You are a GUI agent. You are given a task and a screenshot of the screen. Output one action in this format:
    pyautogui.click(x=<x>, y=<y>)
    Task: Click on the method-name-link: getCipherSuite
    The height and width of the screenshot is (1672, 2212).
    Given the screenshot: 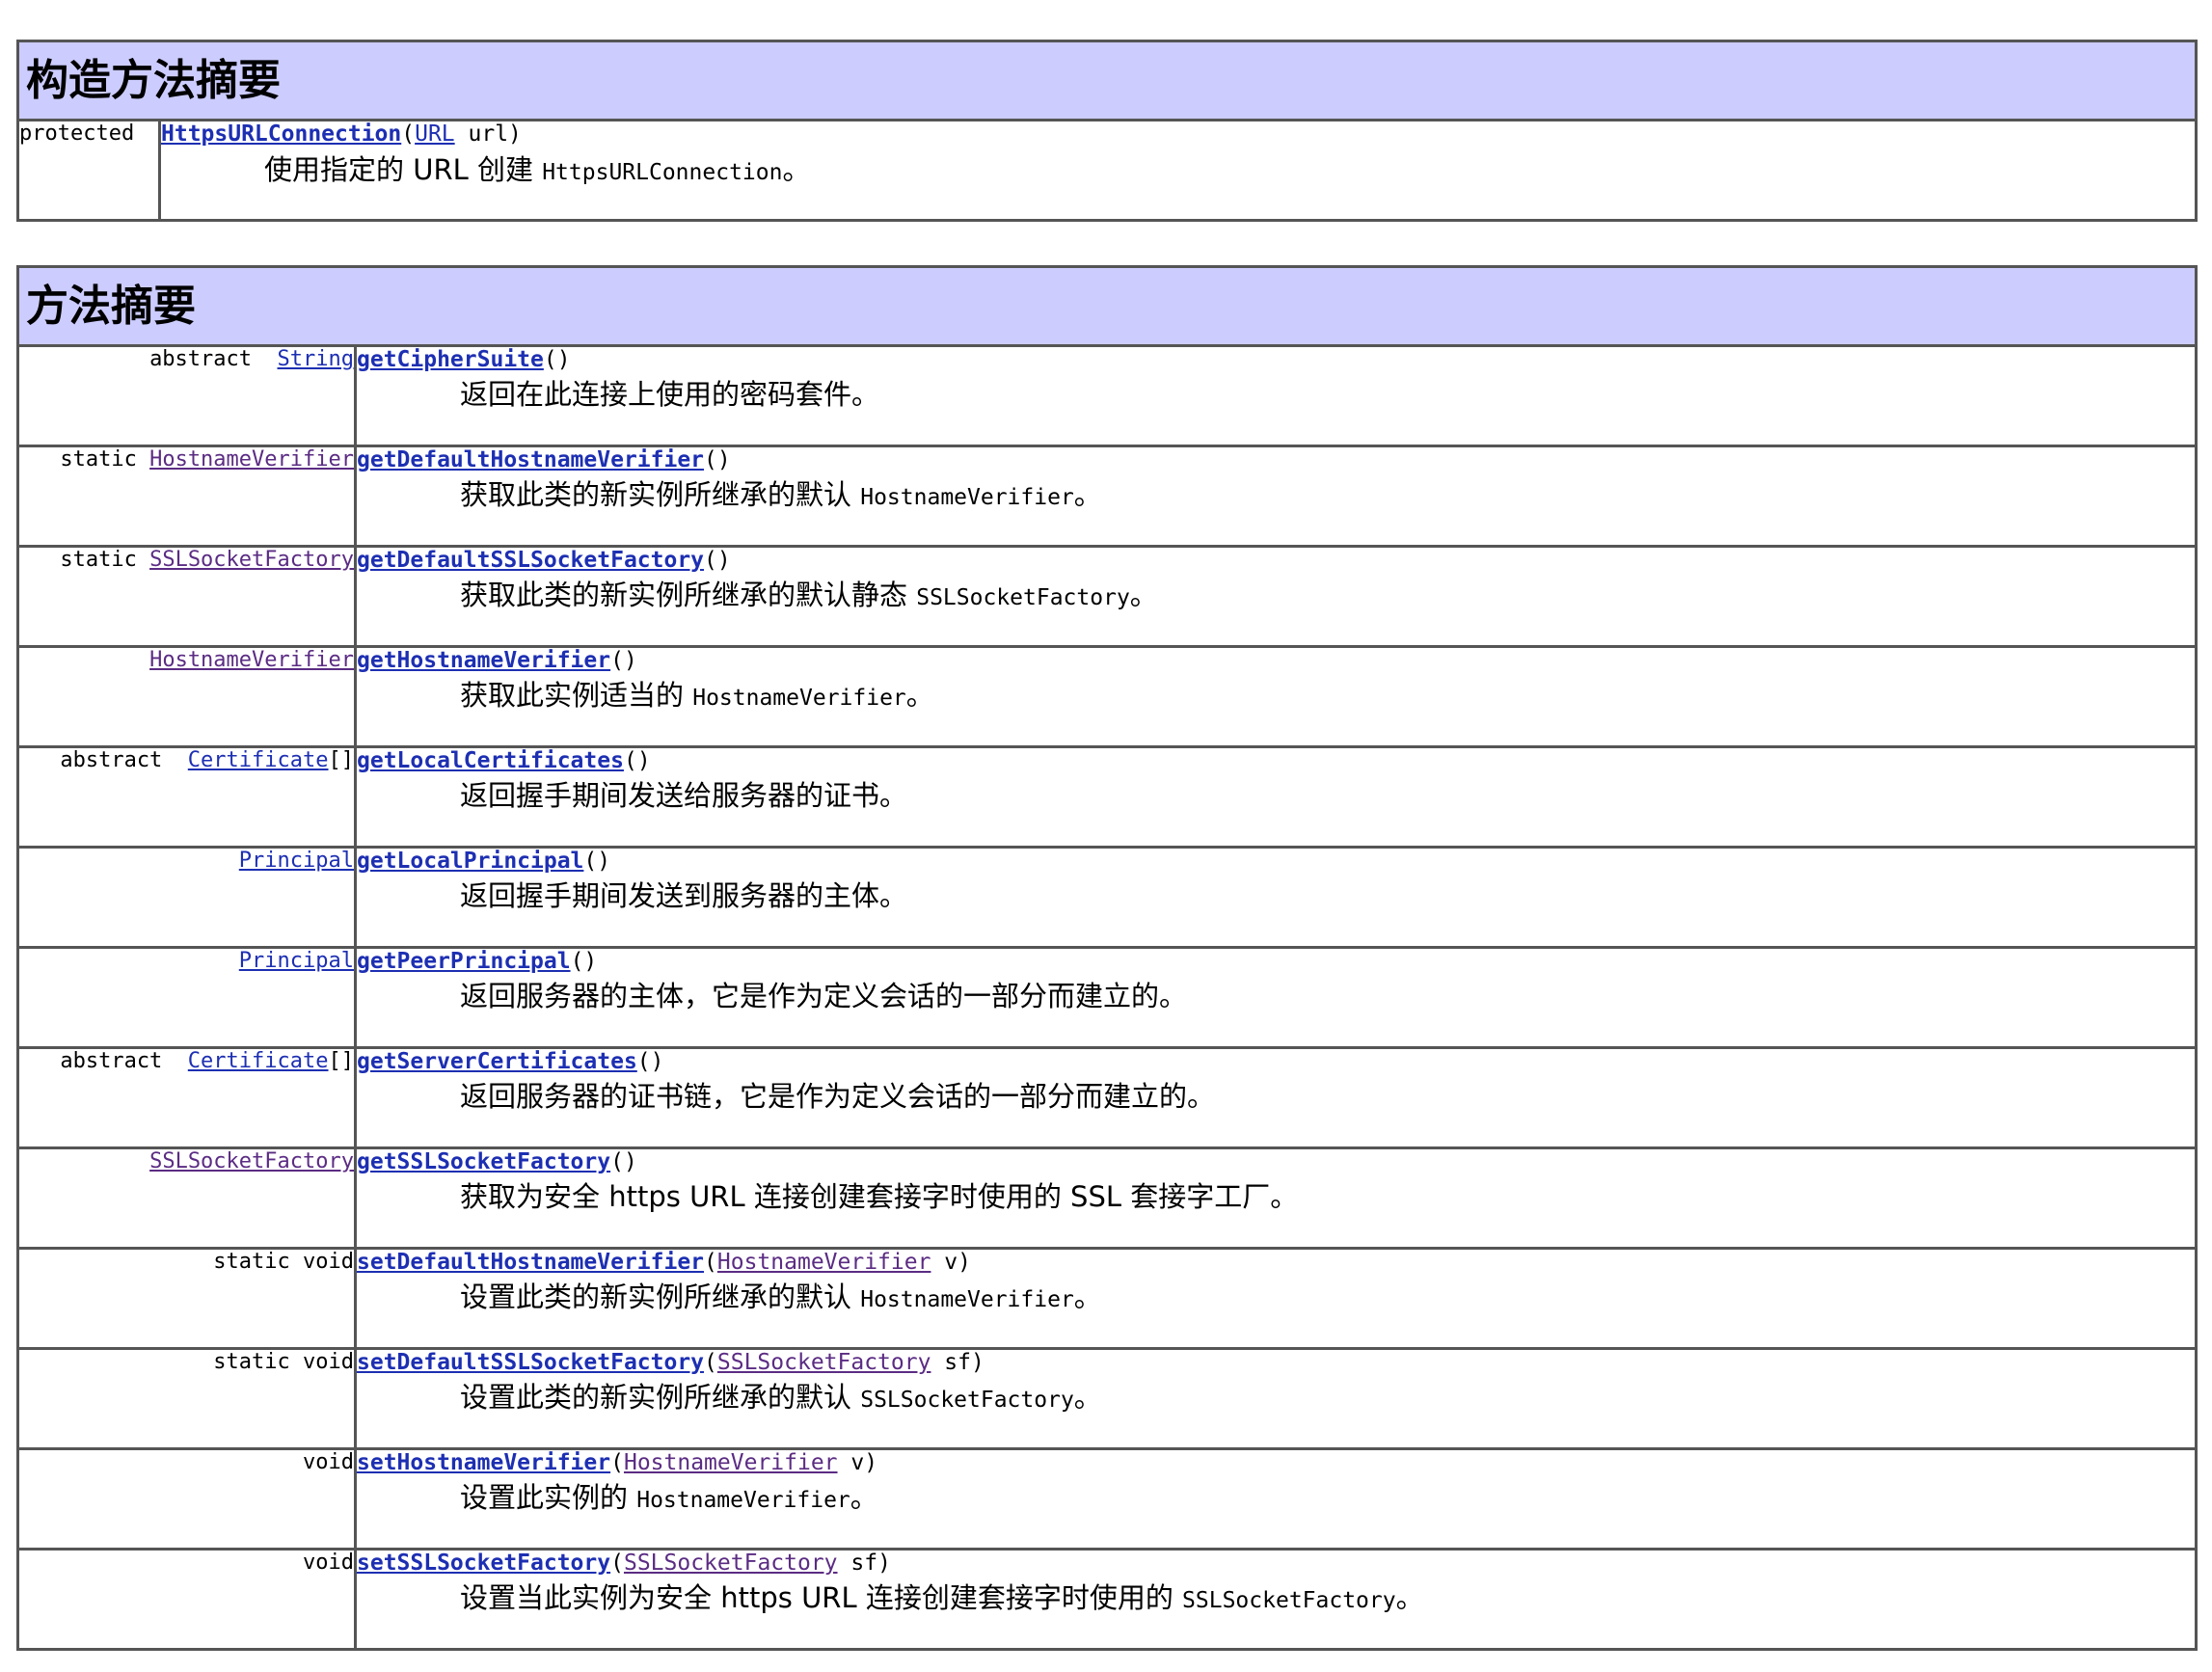 What is the action you would take?
    pyautogui.click(x=450, y=359)
    